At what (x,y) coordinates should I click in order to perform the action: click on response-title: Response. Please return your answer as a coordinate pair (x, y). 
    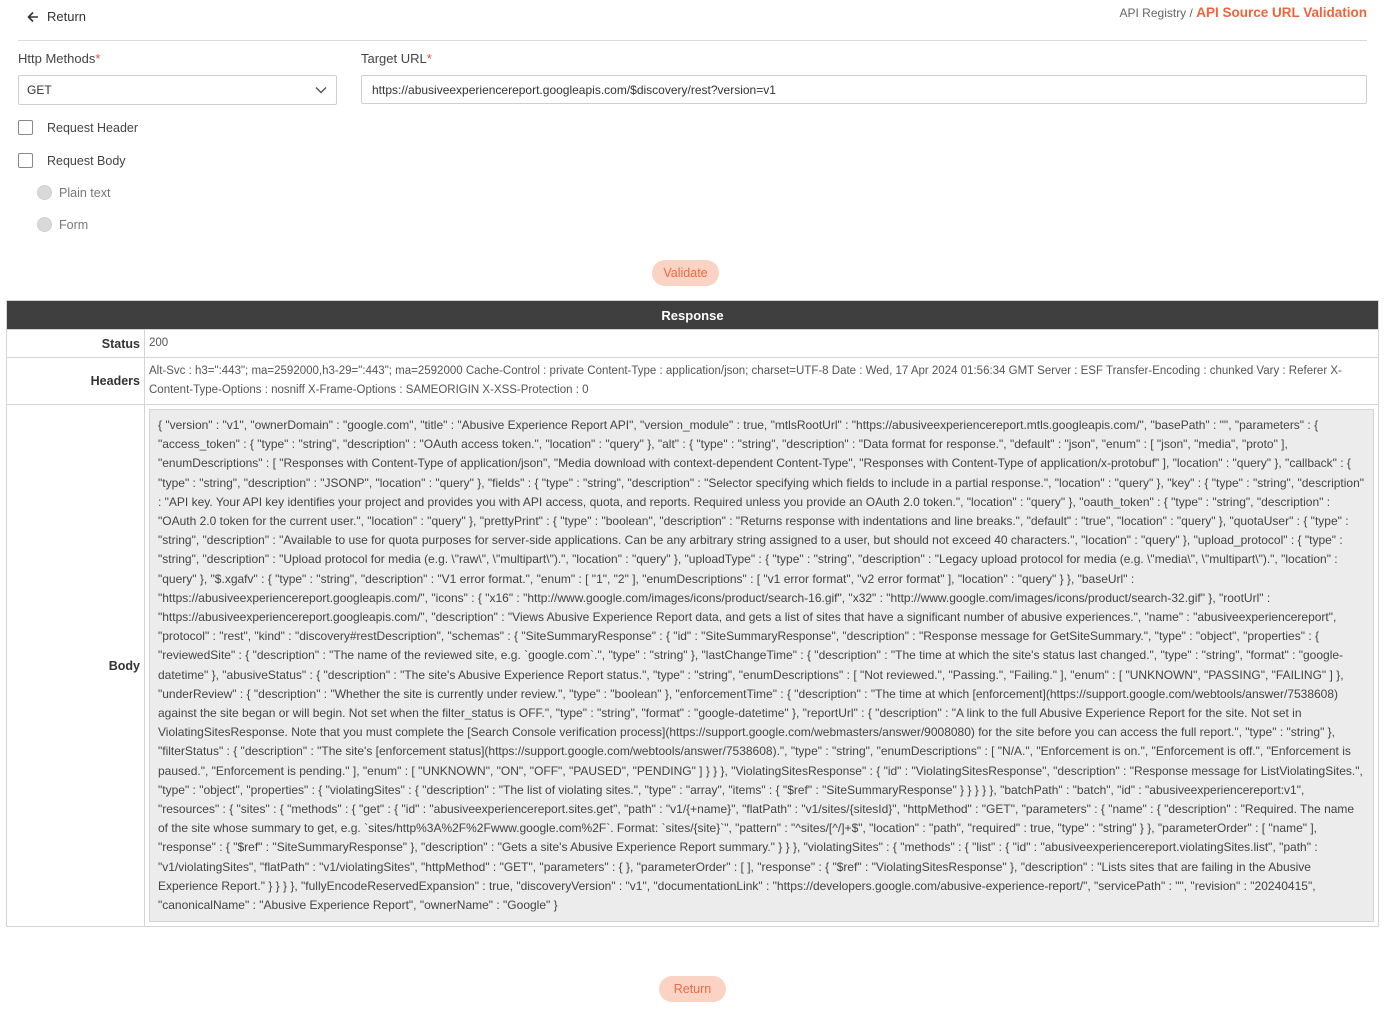
    Looking at the image, I should click on (692, 315).